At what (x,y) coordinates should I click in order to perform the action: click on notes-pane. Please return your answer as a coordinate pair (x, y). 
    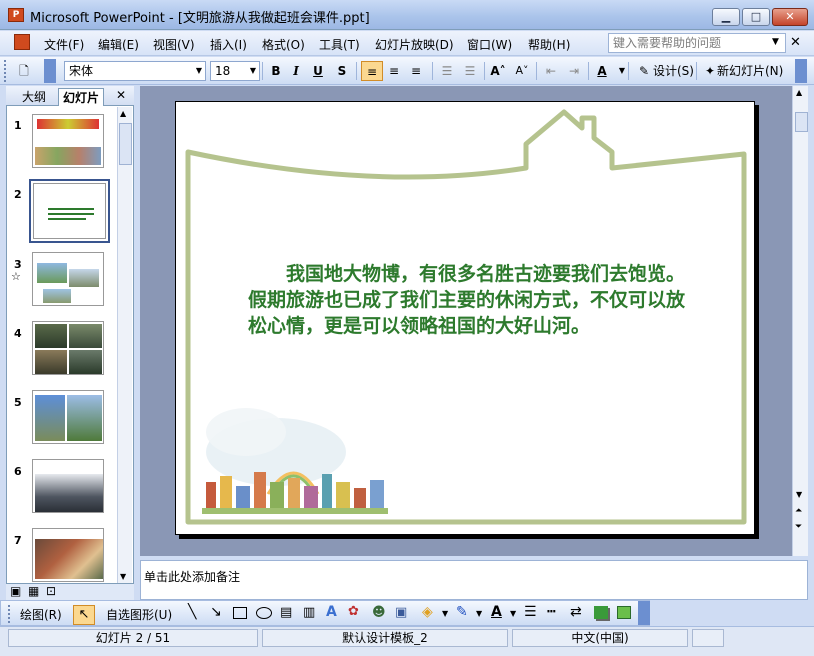
    Looking at the image, I should click on (474, 580).